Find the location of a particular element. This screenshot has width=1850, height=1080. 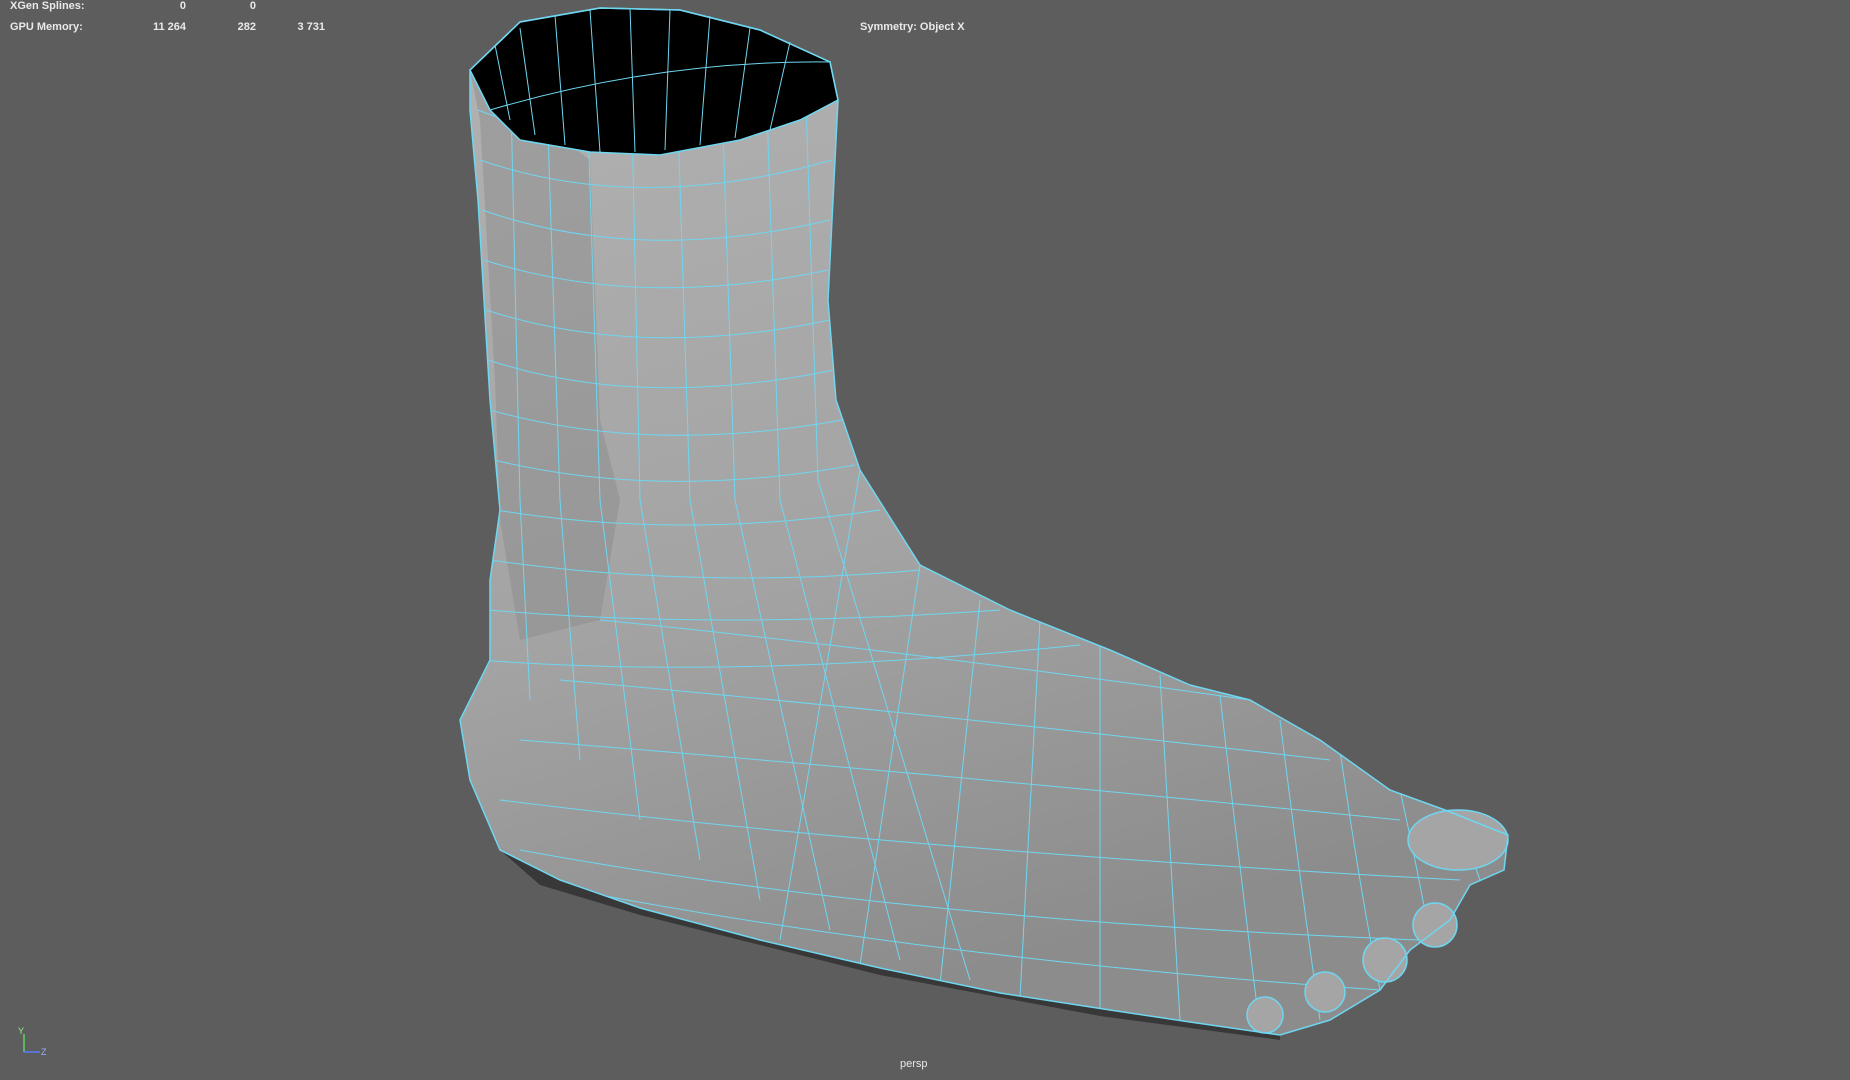

axis-y-label: Y is located at coordinates (21, 1031).